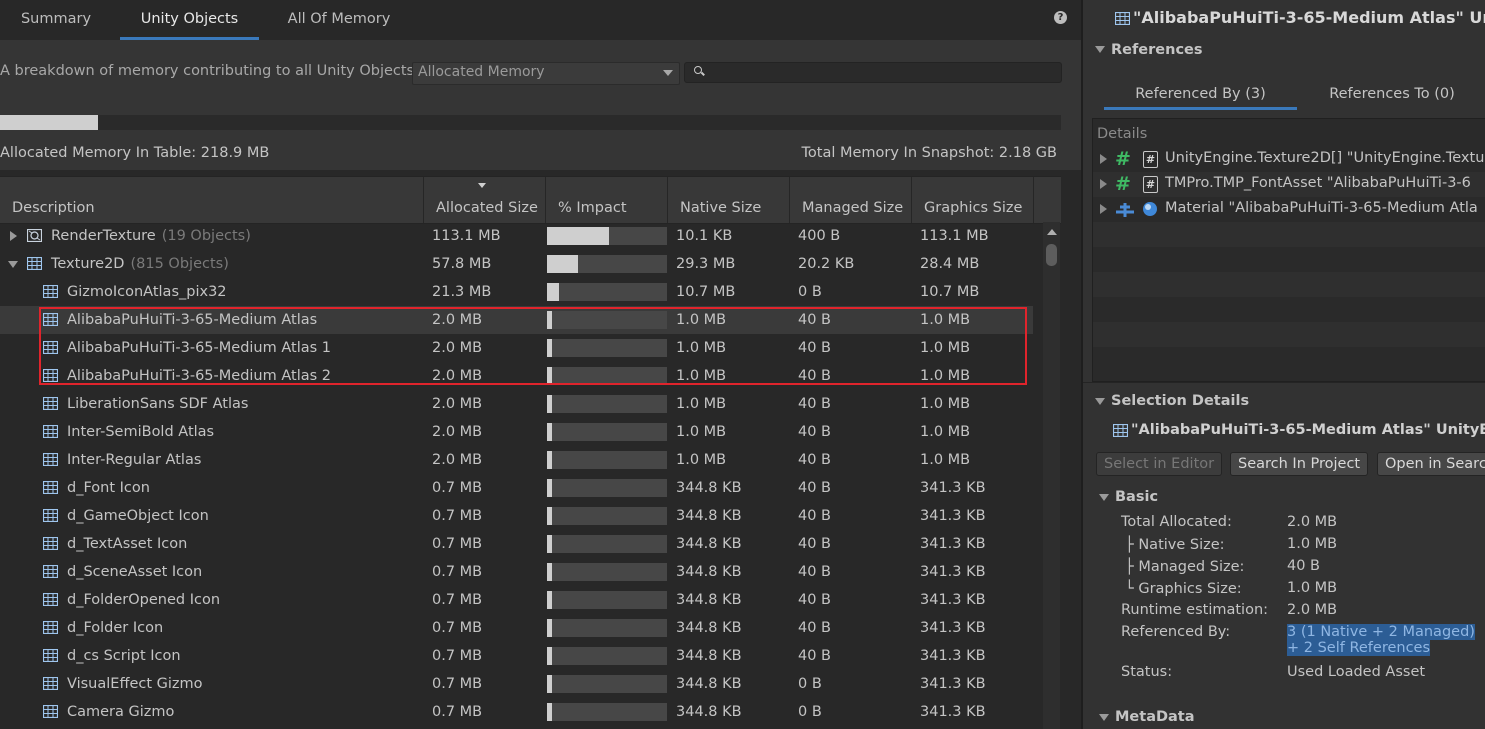 The height and width of the screenshot is (729, 1485). I want to click on scroll-up-icon, so click(1052, 232).